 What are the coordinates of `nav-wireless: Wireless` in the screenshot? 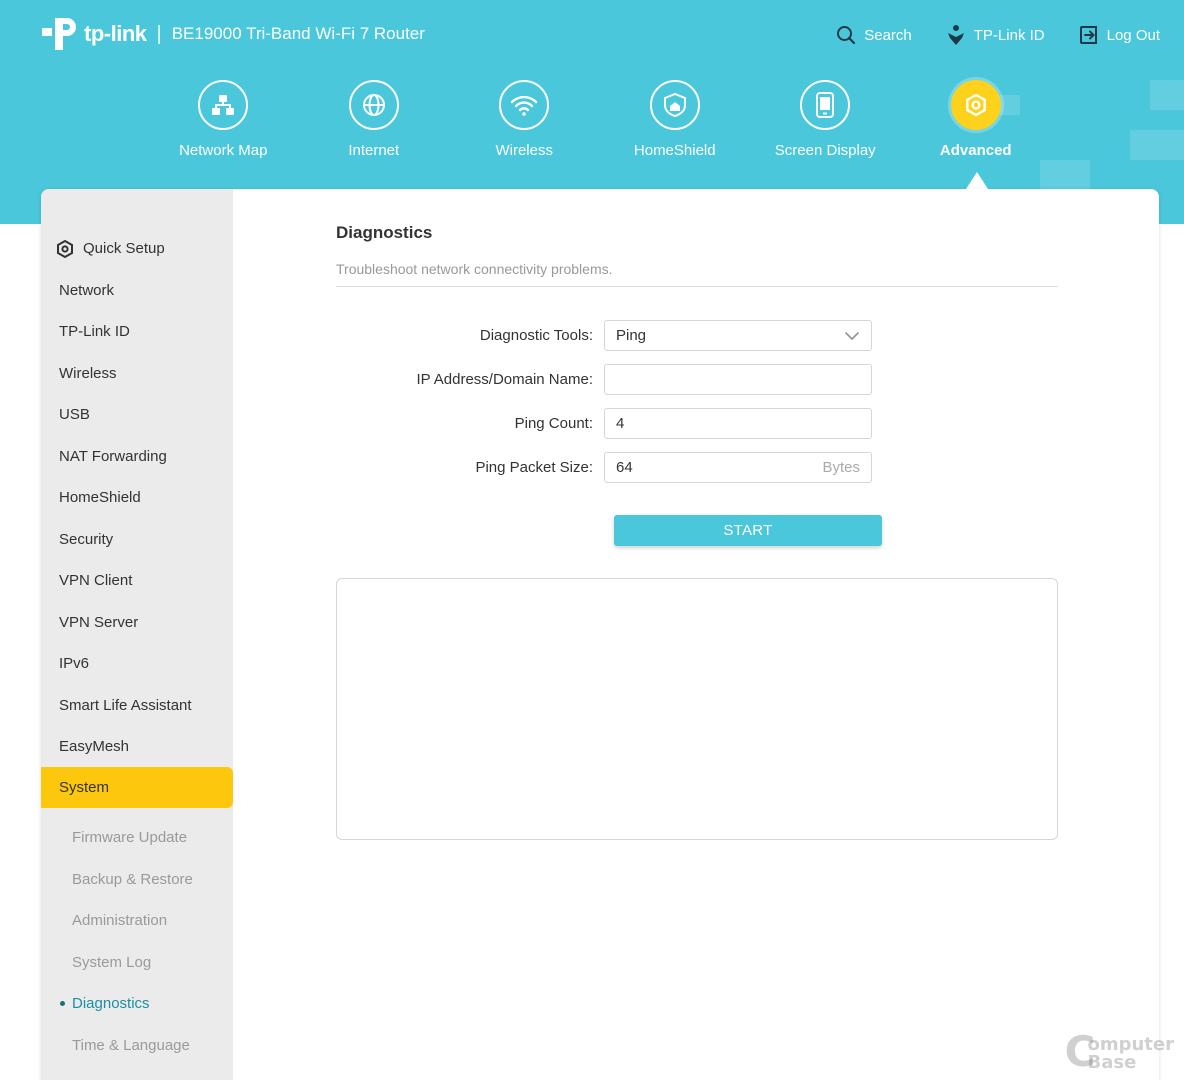 It's located at (524, 119).